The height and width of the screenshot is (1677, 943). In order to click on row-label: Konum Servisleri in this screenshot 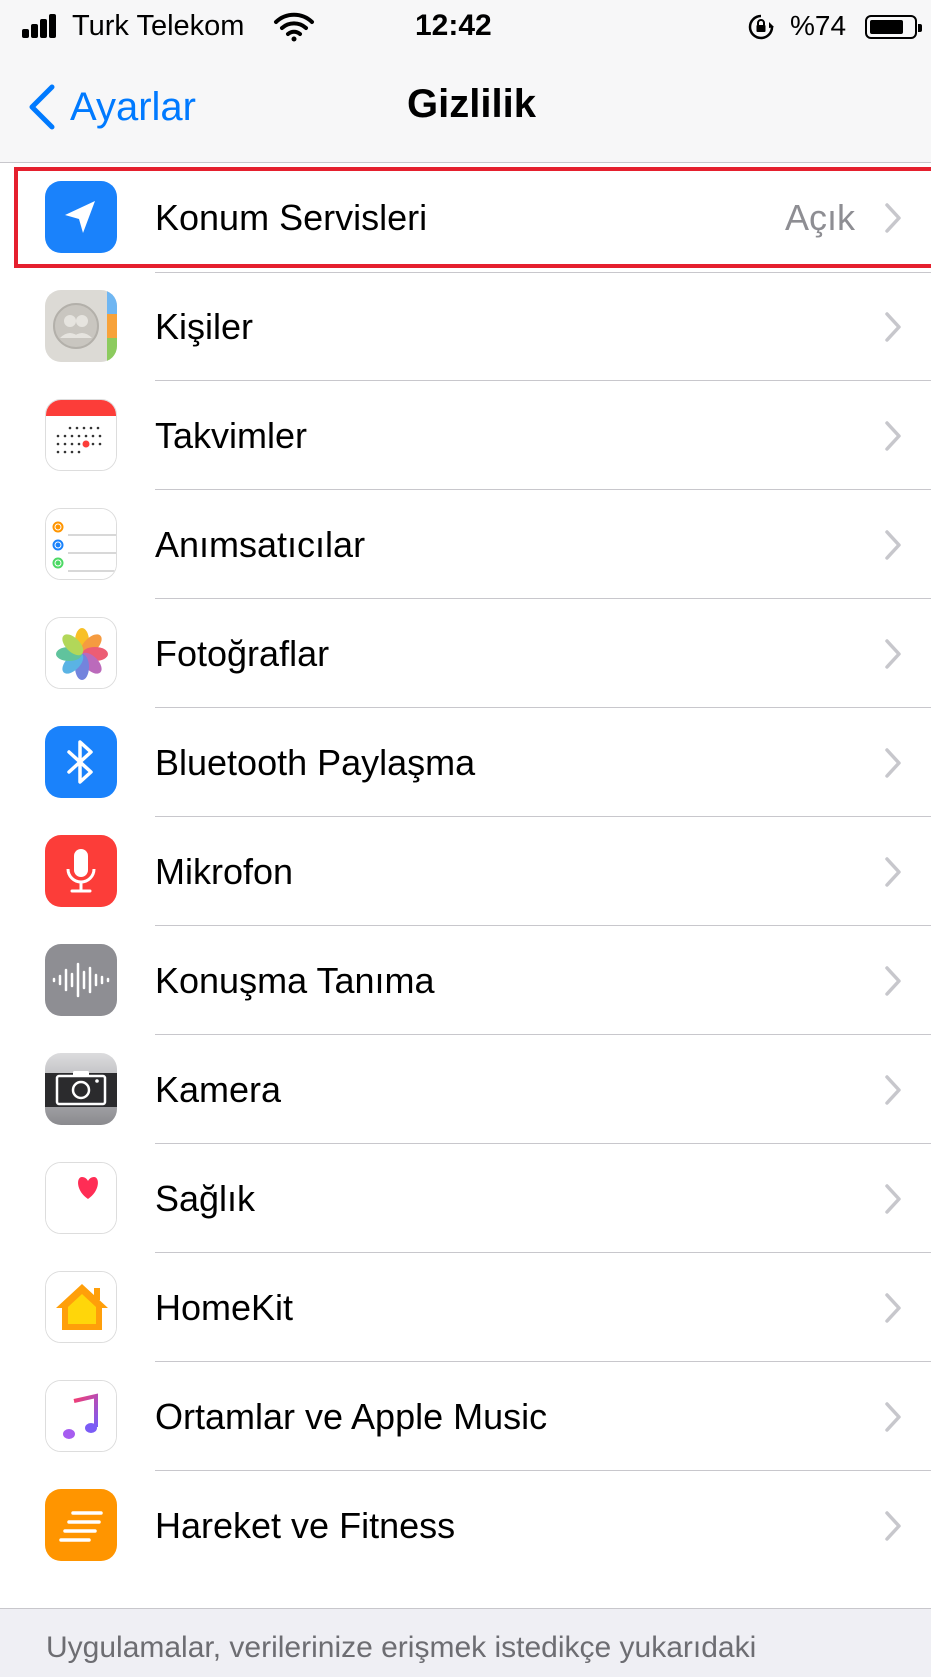, I will do `click(291, 217)`.